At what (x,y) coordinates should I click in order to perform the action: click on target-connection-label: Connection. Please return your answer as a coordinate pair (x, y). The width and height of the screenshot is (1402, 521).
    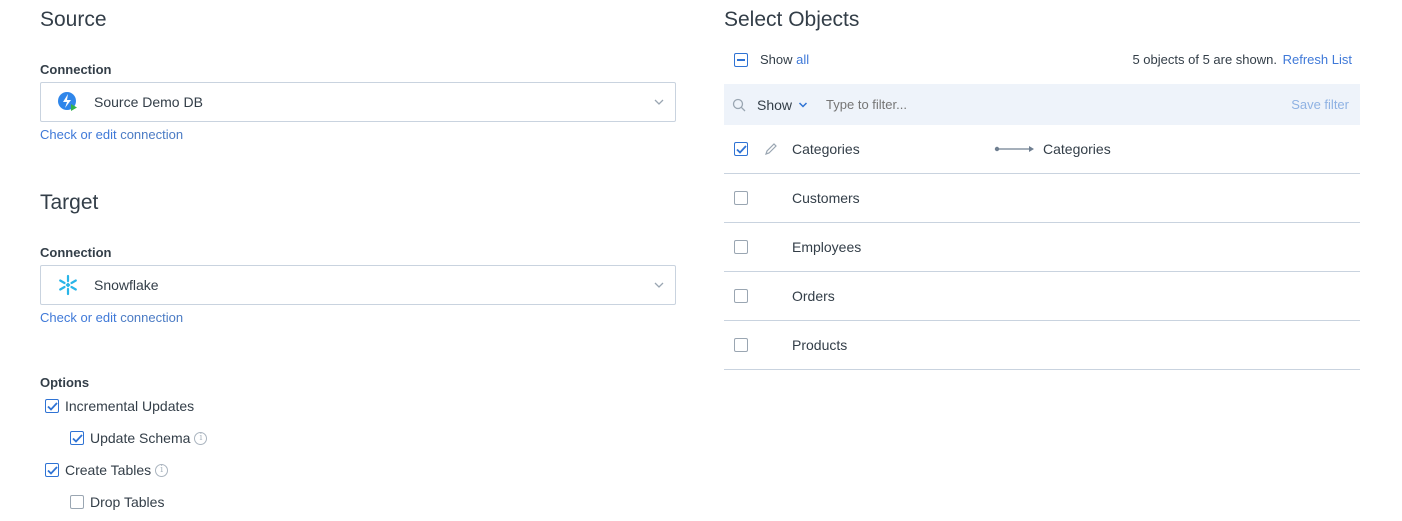
    Looking at the image, I should click on (76, 252).